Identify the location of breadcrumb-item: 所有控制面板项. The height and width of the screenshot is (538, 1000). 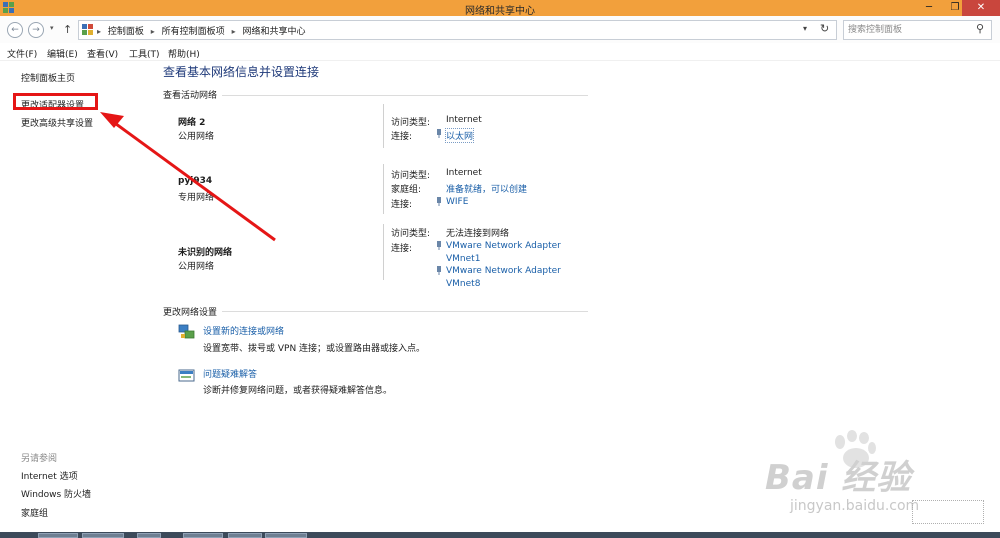
(193, 32).